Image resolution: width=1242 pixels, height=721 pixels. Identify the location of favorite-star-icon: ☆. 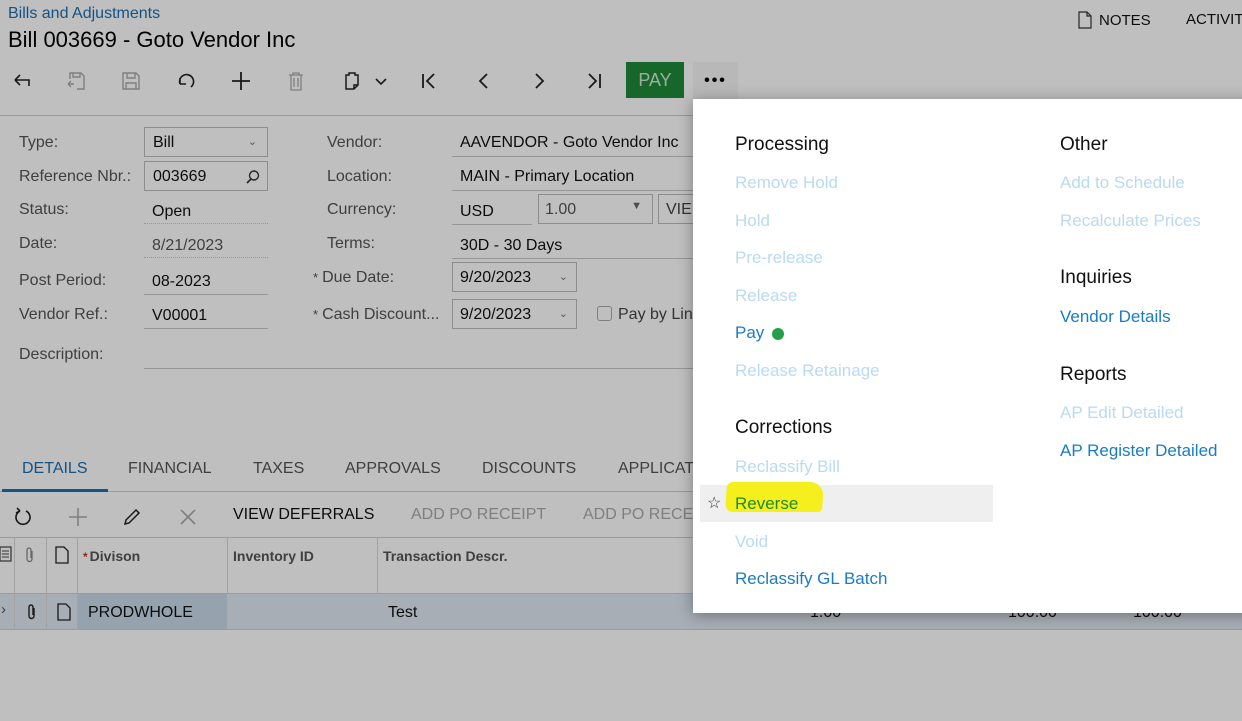
(714, 503).